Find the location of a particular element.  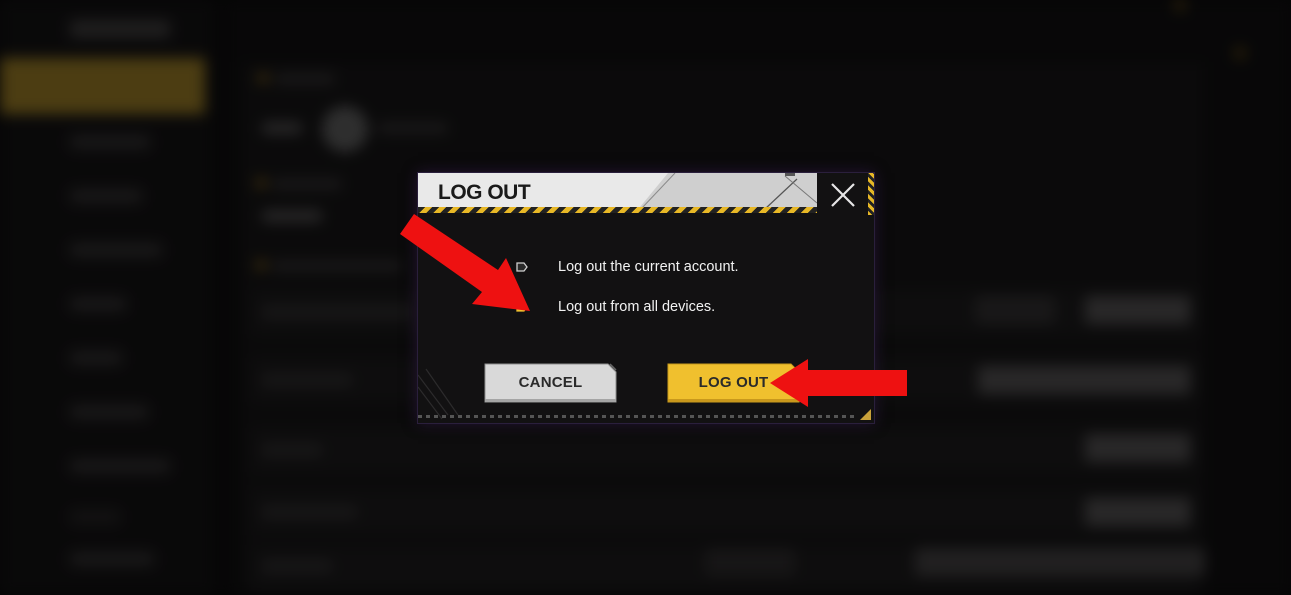

option-label: Log out the current account. is located at coordinates (648, 267).